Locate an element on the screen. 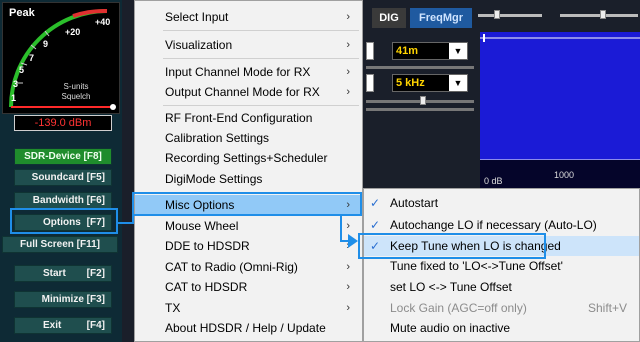 This screenshot has height=342, width=640. scale-label: 1 is located at coordinates (14, 98).